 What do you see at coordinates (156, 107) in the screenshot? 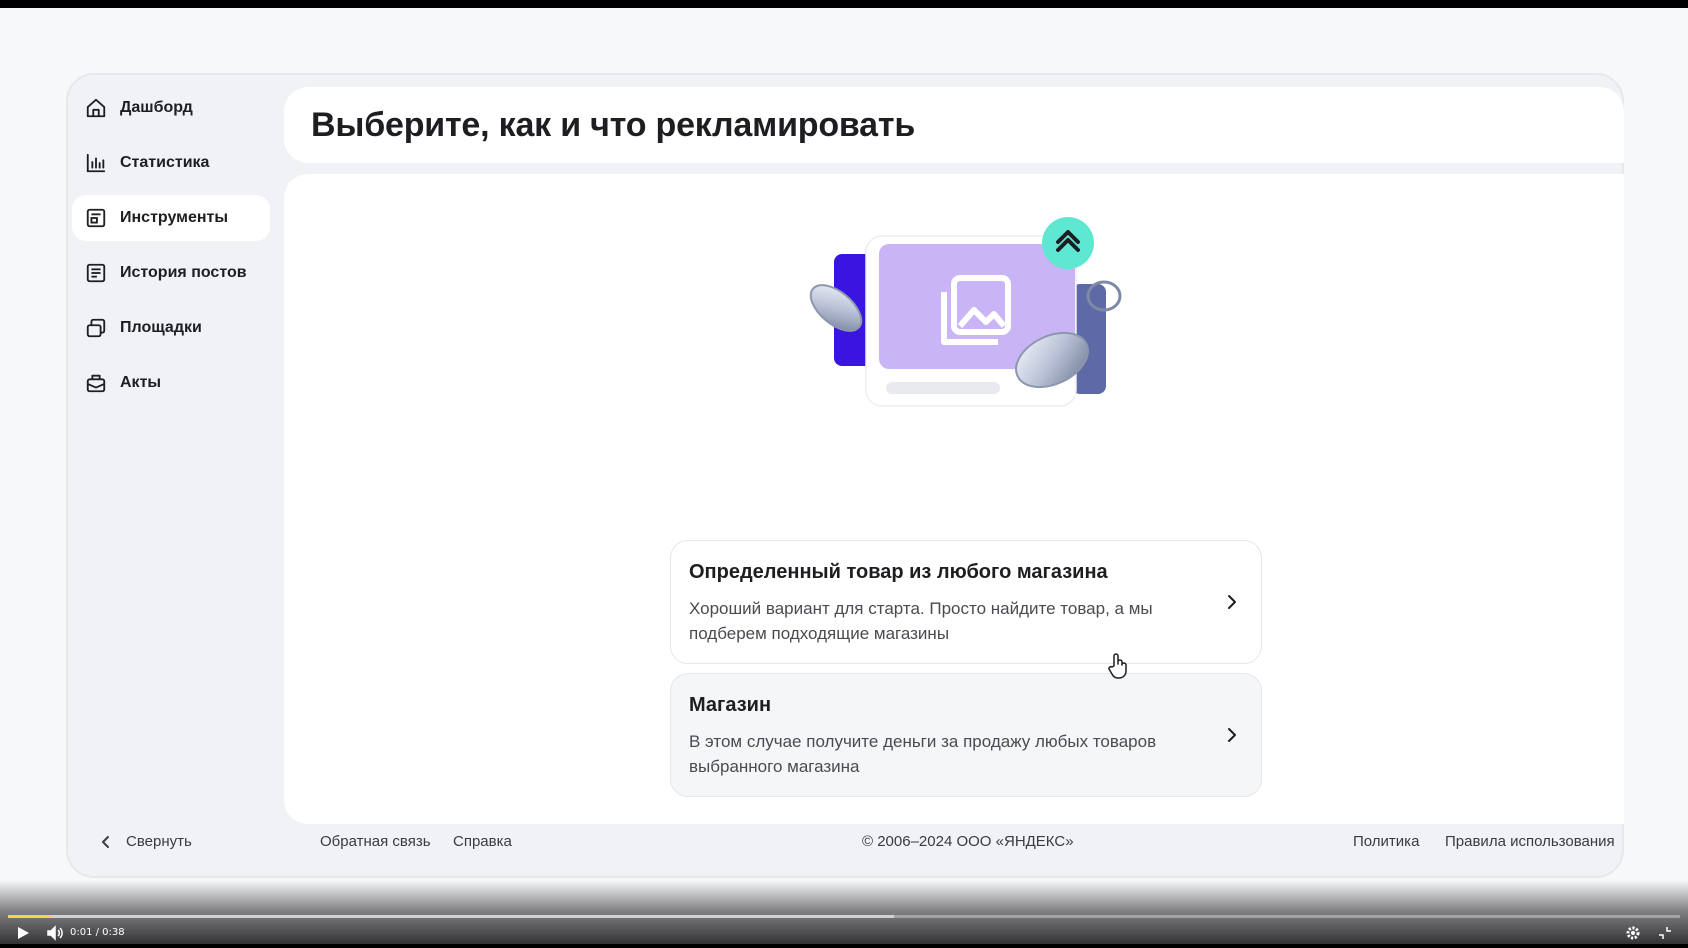
I see `sidebar-item-label: Дашборд` at bounding box center [156, 107].